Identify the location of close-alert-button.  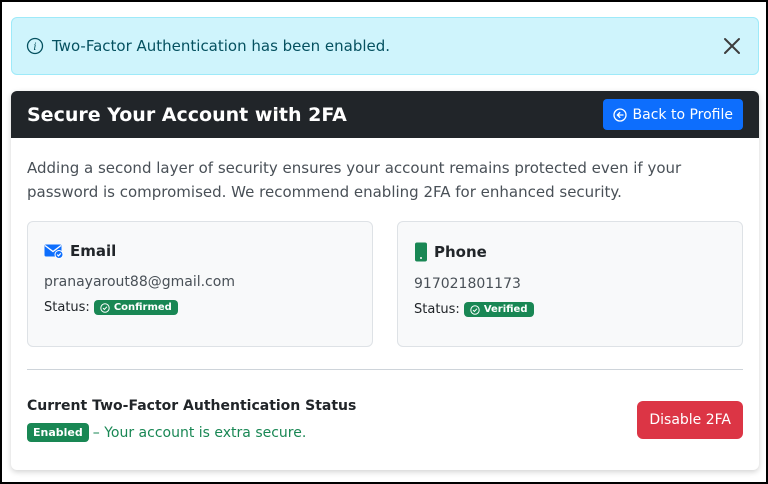
(732, 46).